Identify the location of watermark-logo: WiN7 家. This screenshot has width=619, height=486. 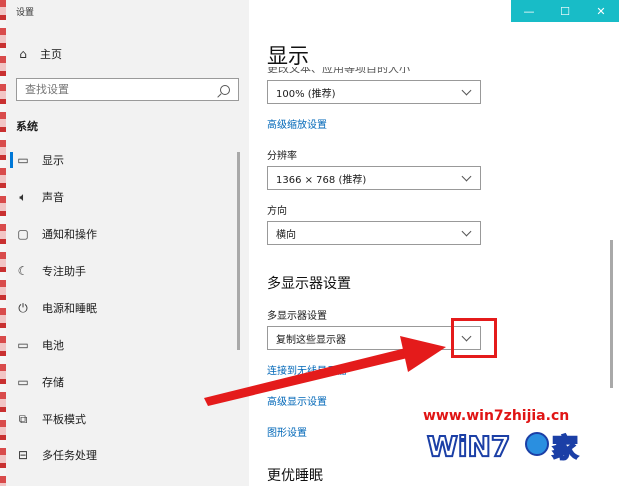
(502, 447).